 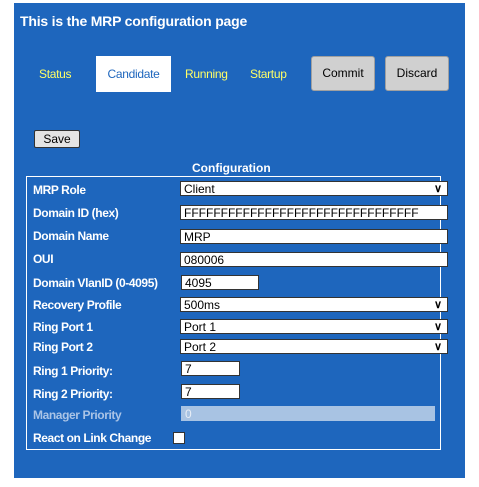 What do you see at coordinates (220, 282) in the screenshot?
I see `vlan-id-input: 4095` at bounding box center [220, 282].